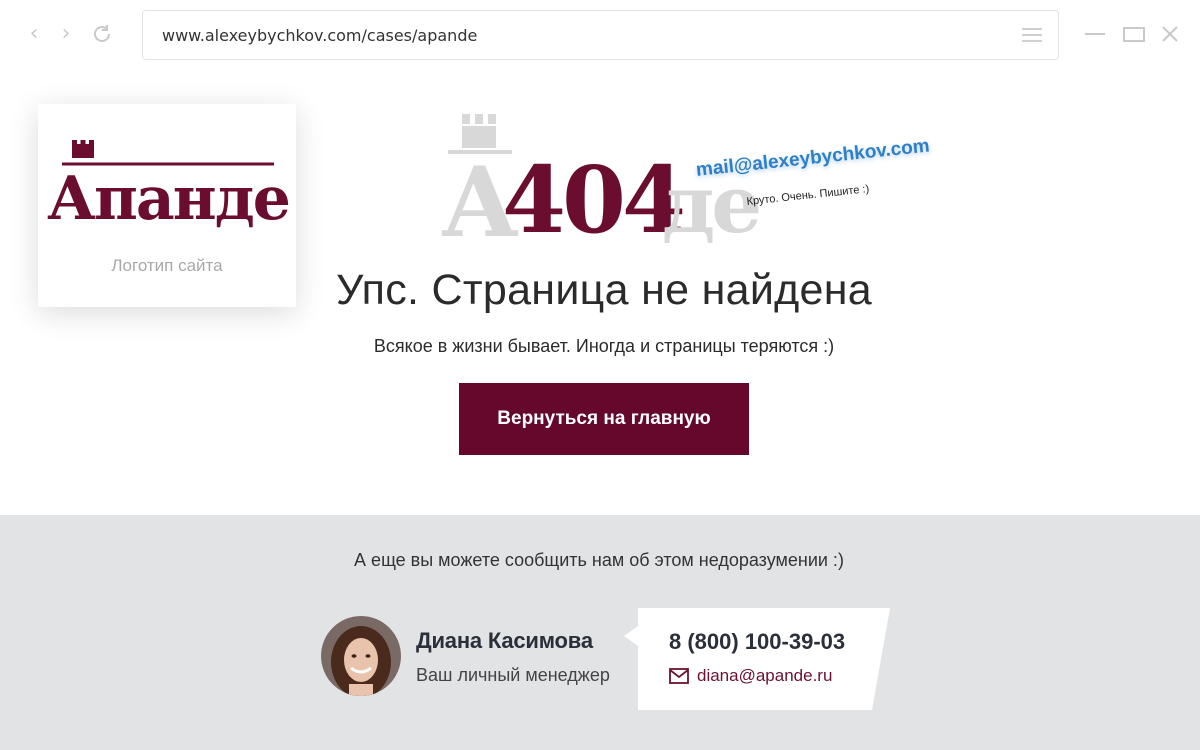 The image size is (1200, 750). Describe the element at coordinates (504, 640) in the screenshot. I see `manager-name: Диана Касимова` at that location.